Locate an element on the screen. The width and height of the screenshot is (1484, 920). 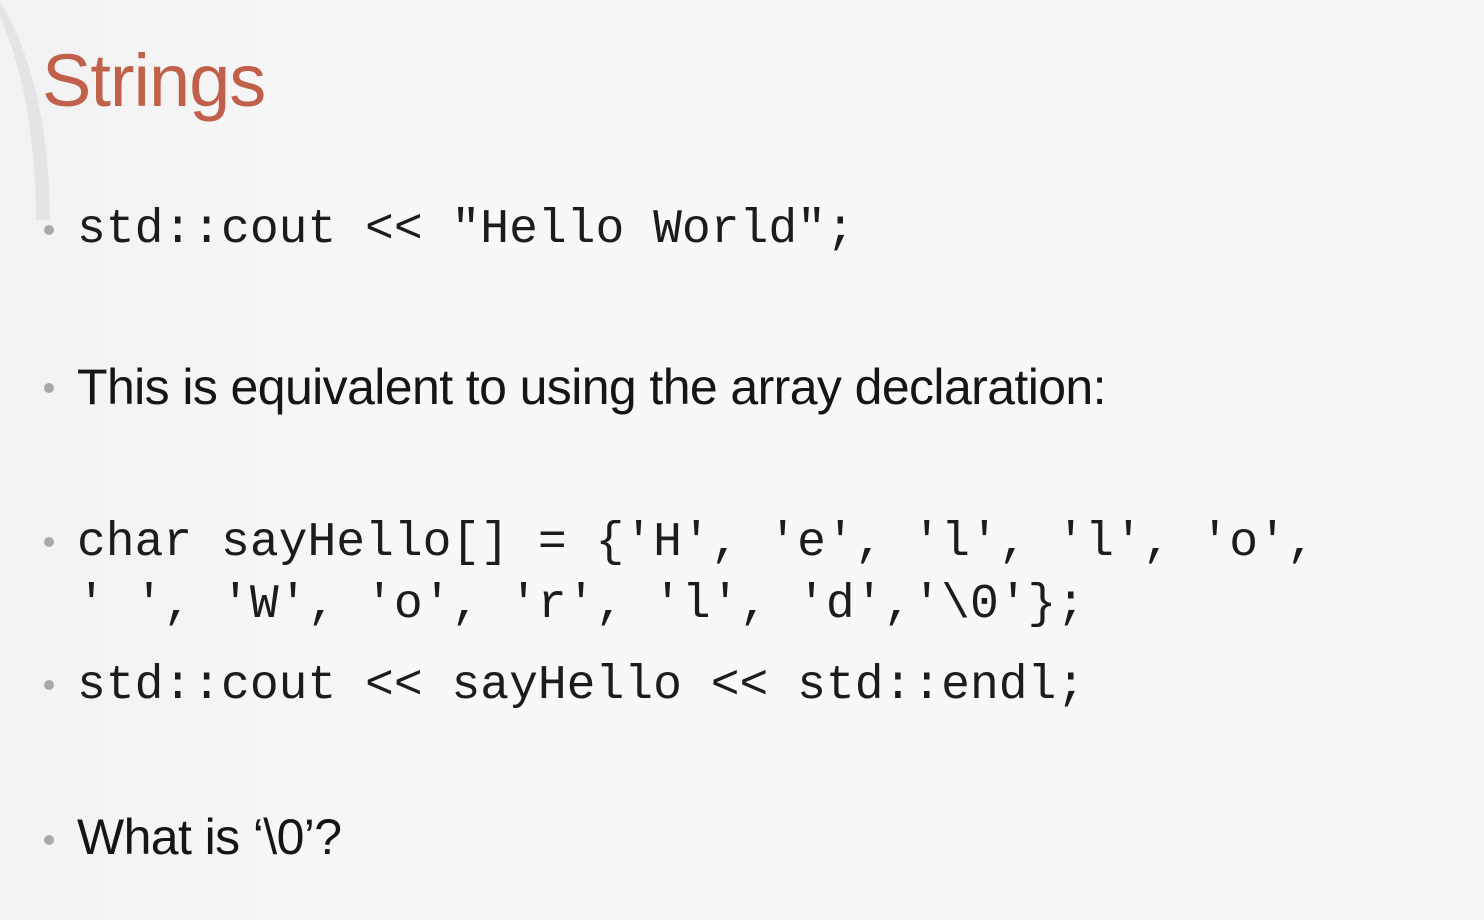
bullet-cout-sayhello: std::cout << sayHello << std::endl; is located at coordinates (764, 686).